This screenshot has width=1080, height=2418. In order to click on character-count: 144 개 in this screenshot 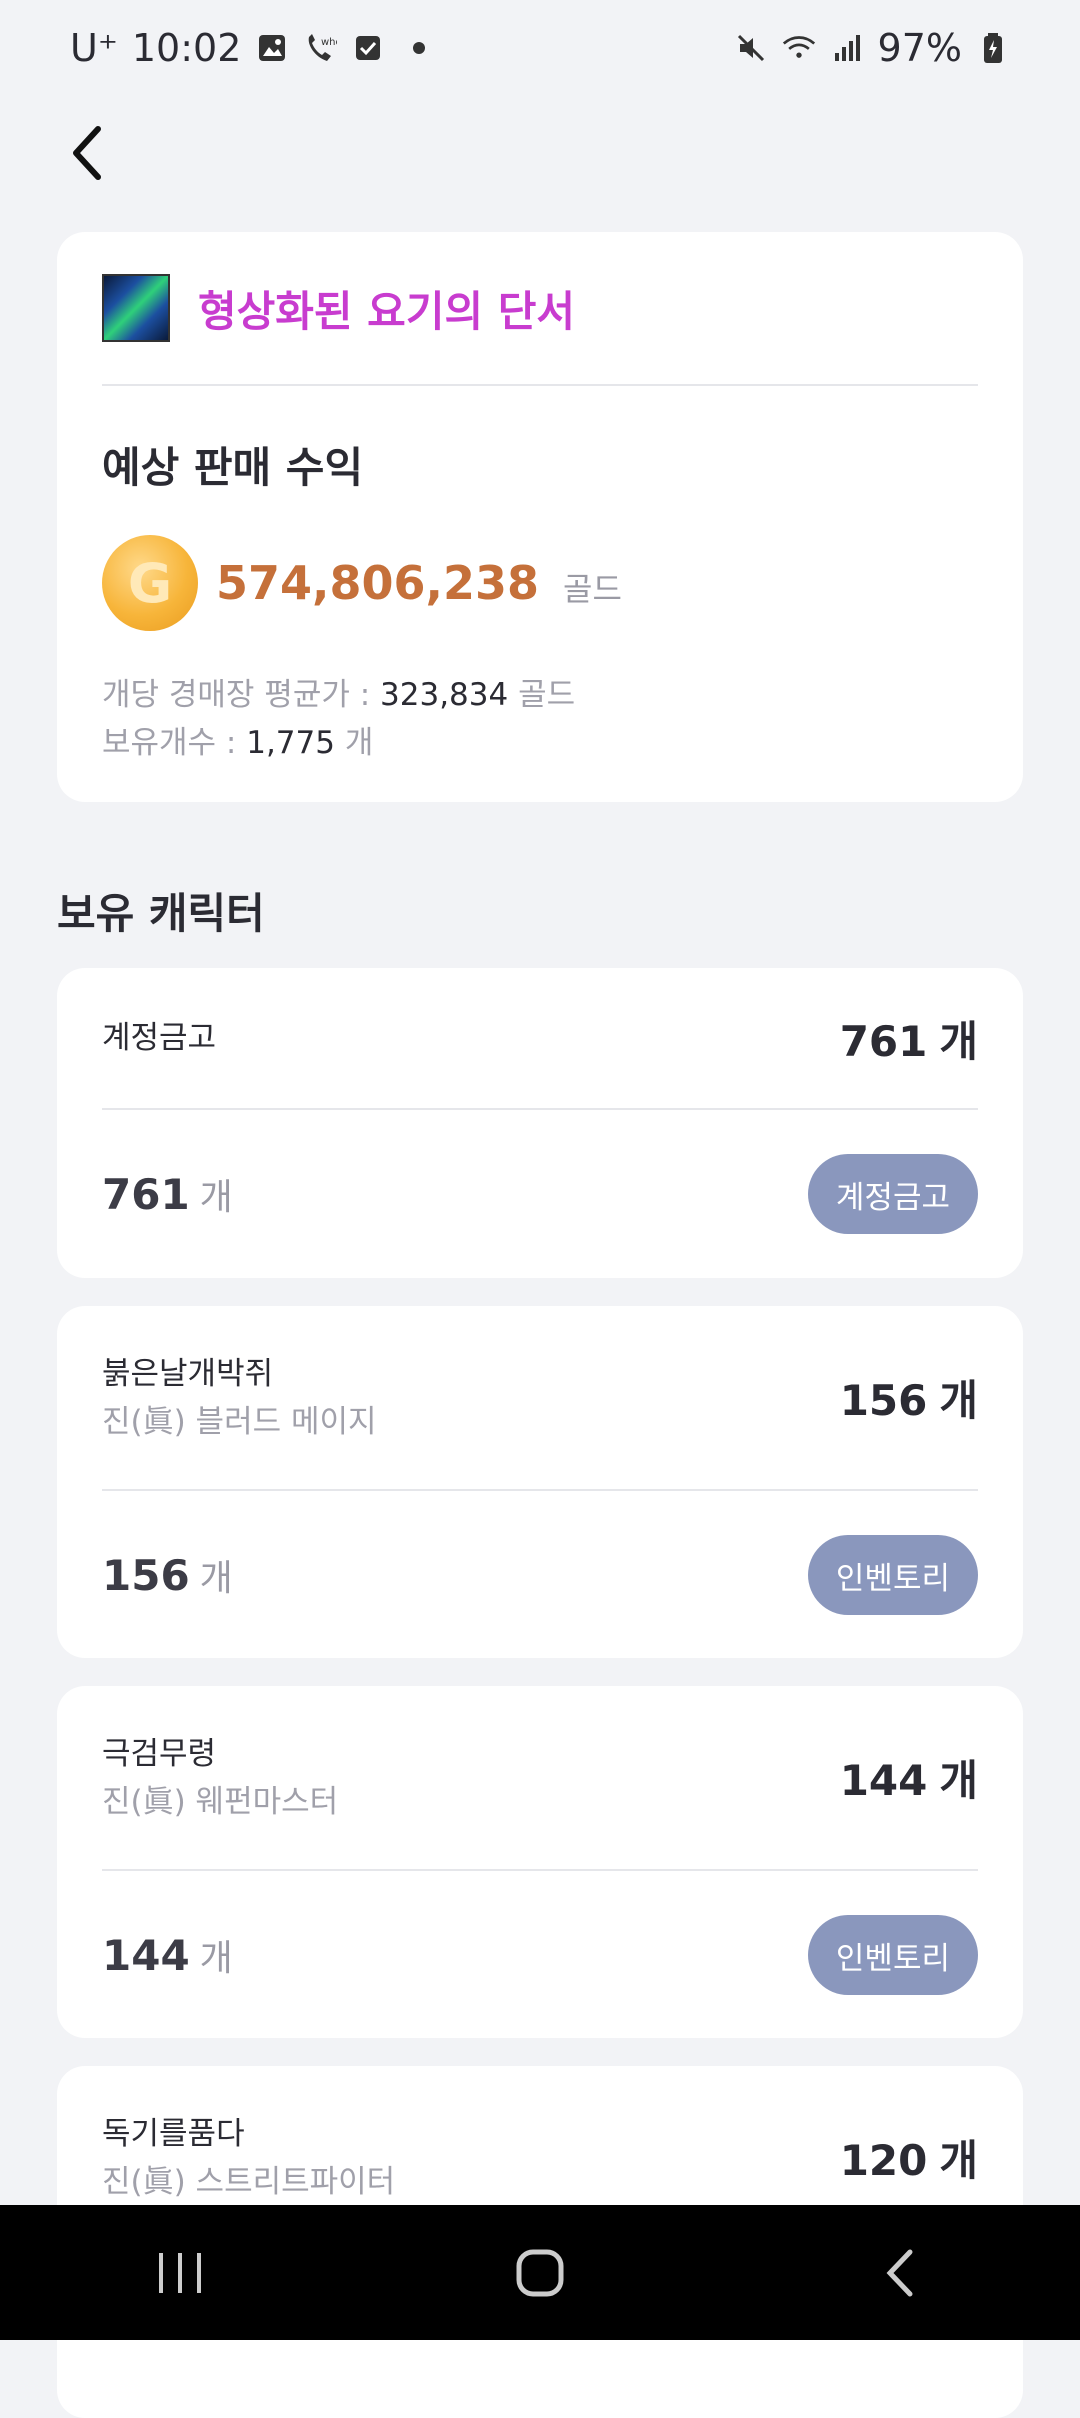, I will do `click(908, 1780)`.